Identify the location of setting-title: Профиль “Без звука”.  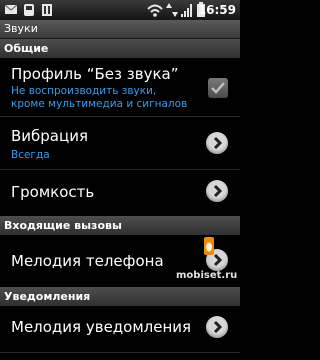
(95, 74).